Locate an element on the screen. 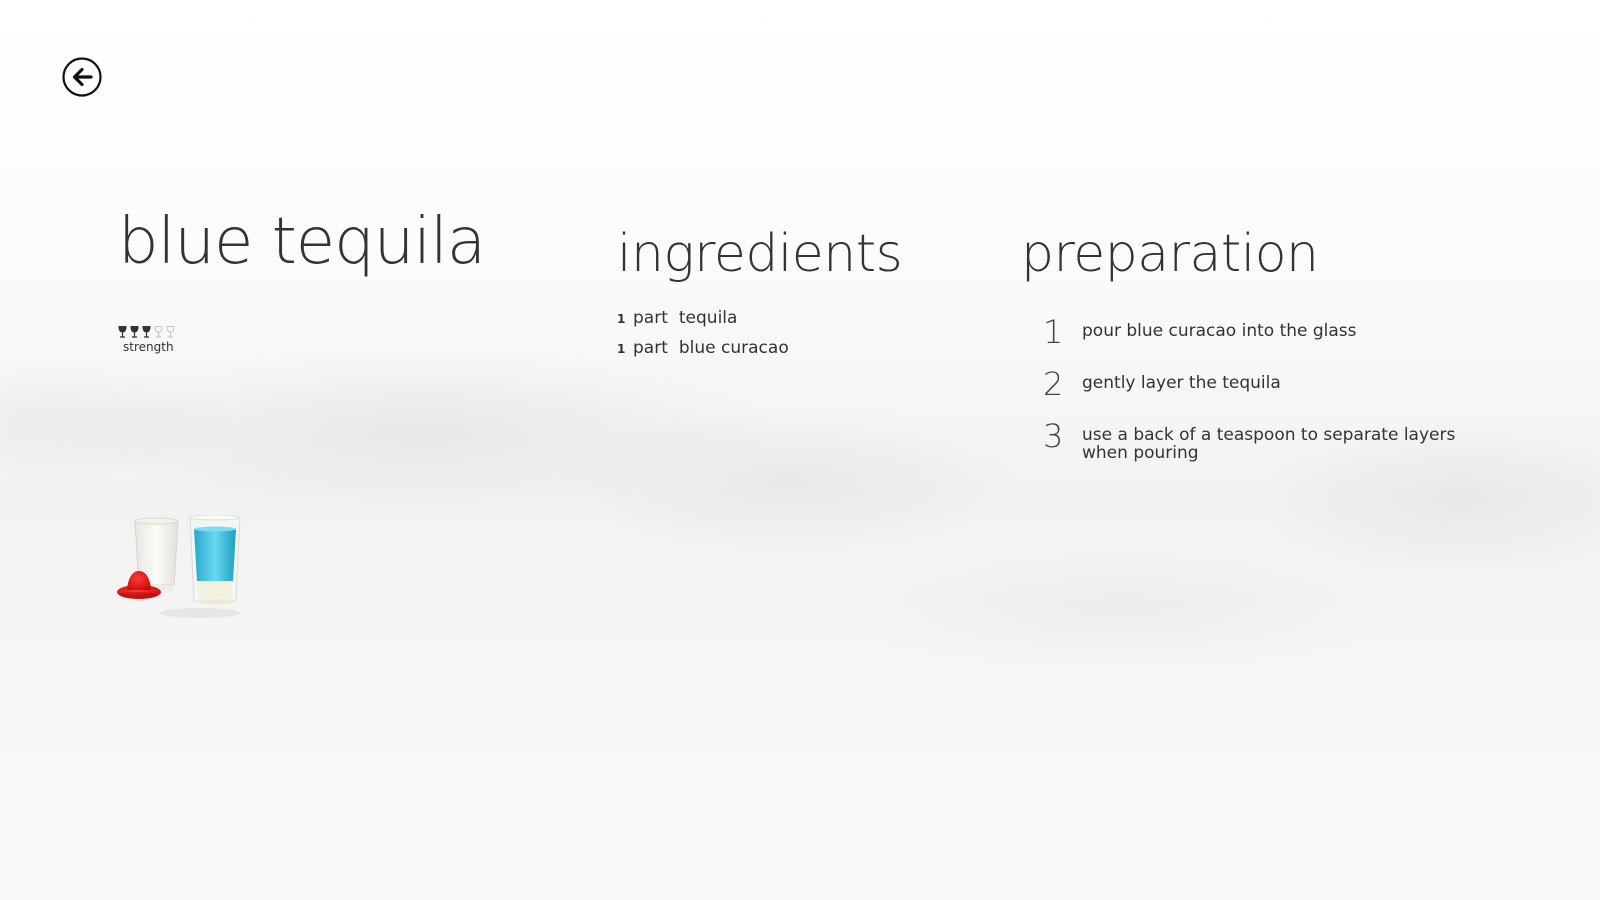  strength-label: strength is located at coordinates (148, 347).